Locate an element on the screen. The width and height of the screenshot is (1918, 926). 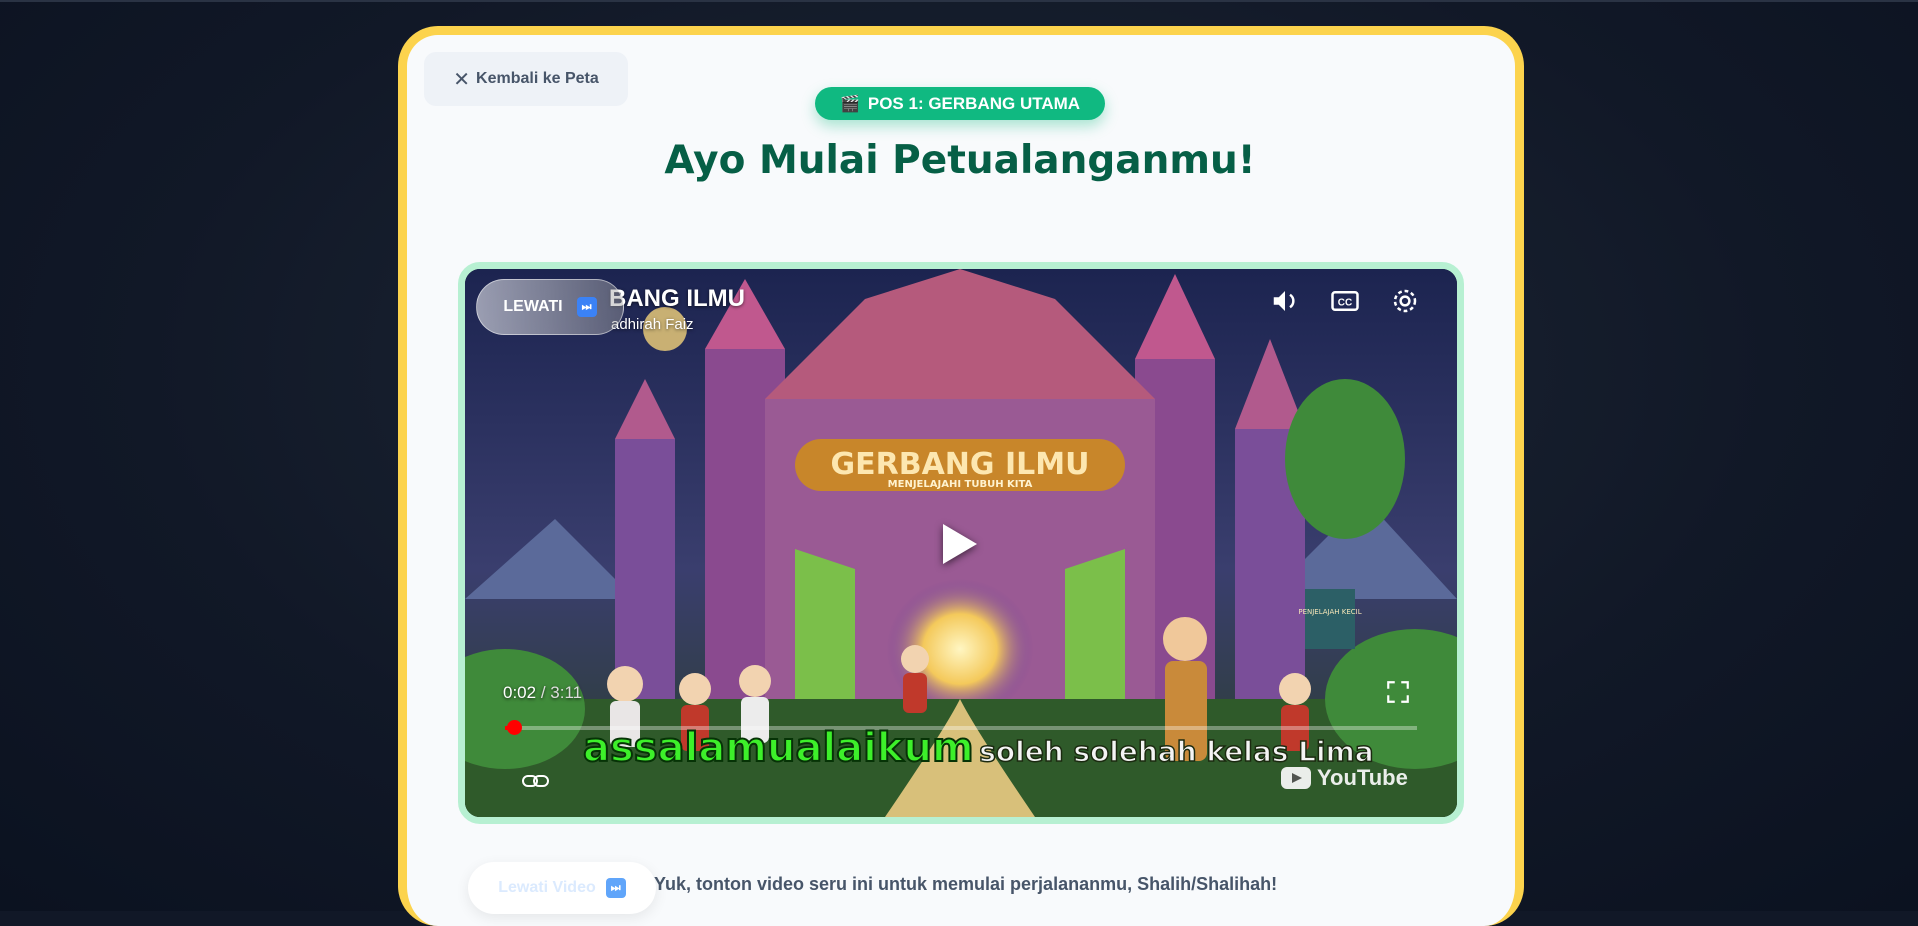
scene-sign-subtitle: MENJELAJAHI TUBUH KITA is located at coordinates (960, 484).